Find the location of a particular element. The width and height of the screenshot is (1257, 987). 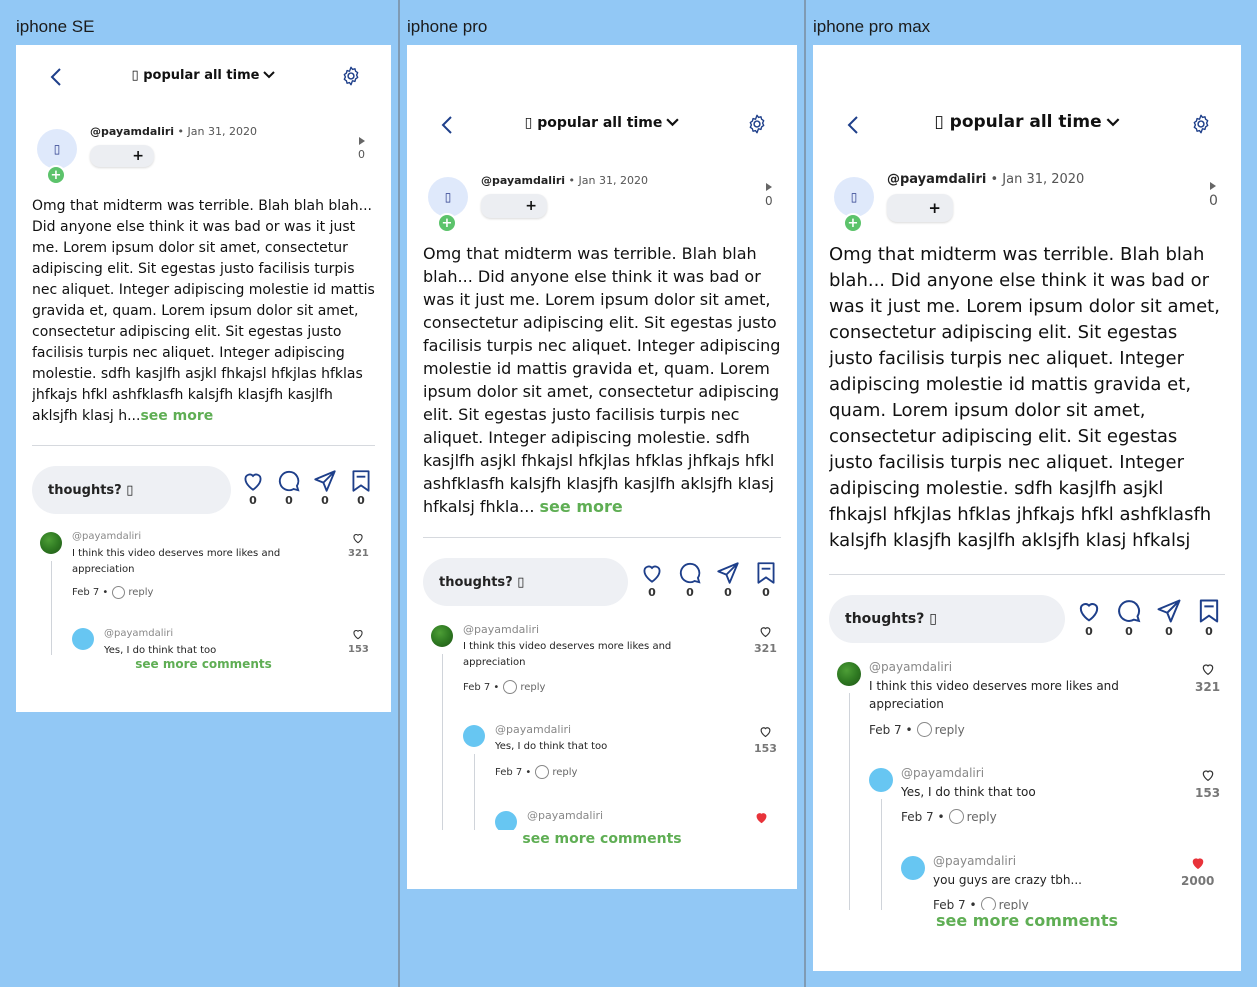

sort-label: ▯ popular all time is located at coordinates (593, 123).